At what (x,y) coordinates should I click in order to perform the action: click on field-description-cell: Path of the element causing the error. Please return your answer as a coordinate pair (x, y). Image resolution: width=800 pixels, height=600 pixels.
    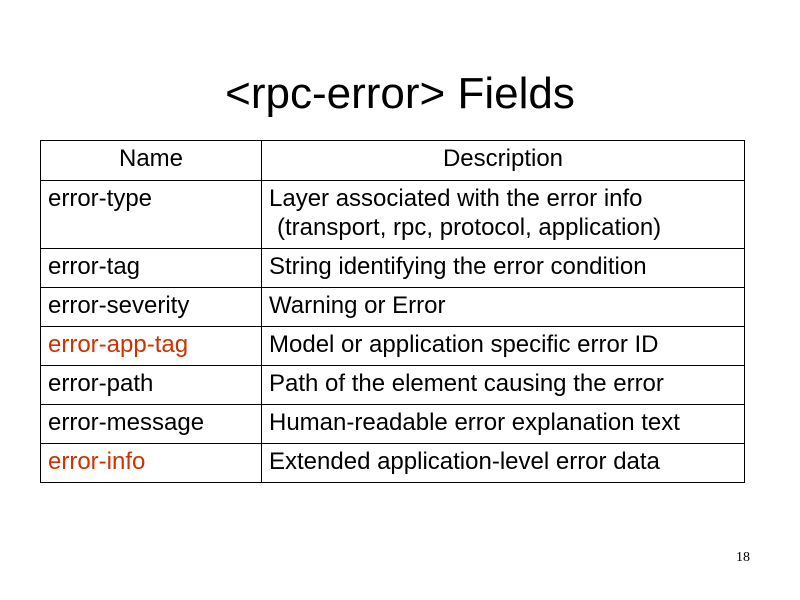
    Looking at the image, I should click on (503, 385).